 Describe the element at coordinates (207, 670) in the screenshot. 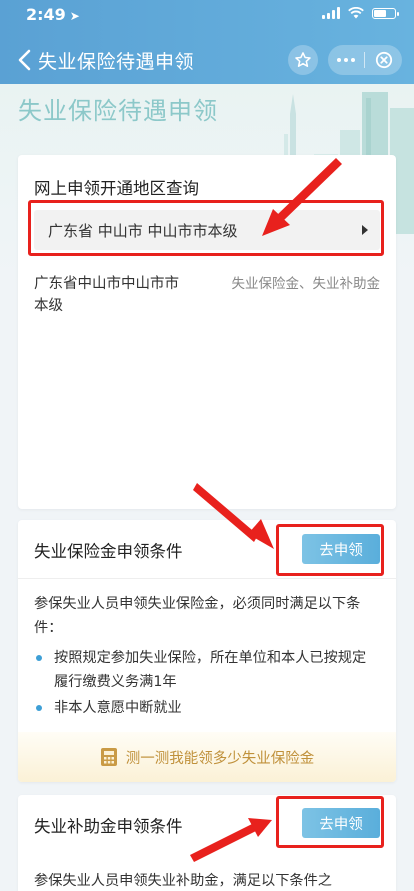

I see `condition-item: 按照规定参加失业保险，所在单位和本人已按规定履行缴费义务满1年` at that location.